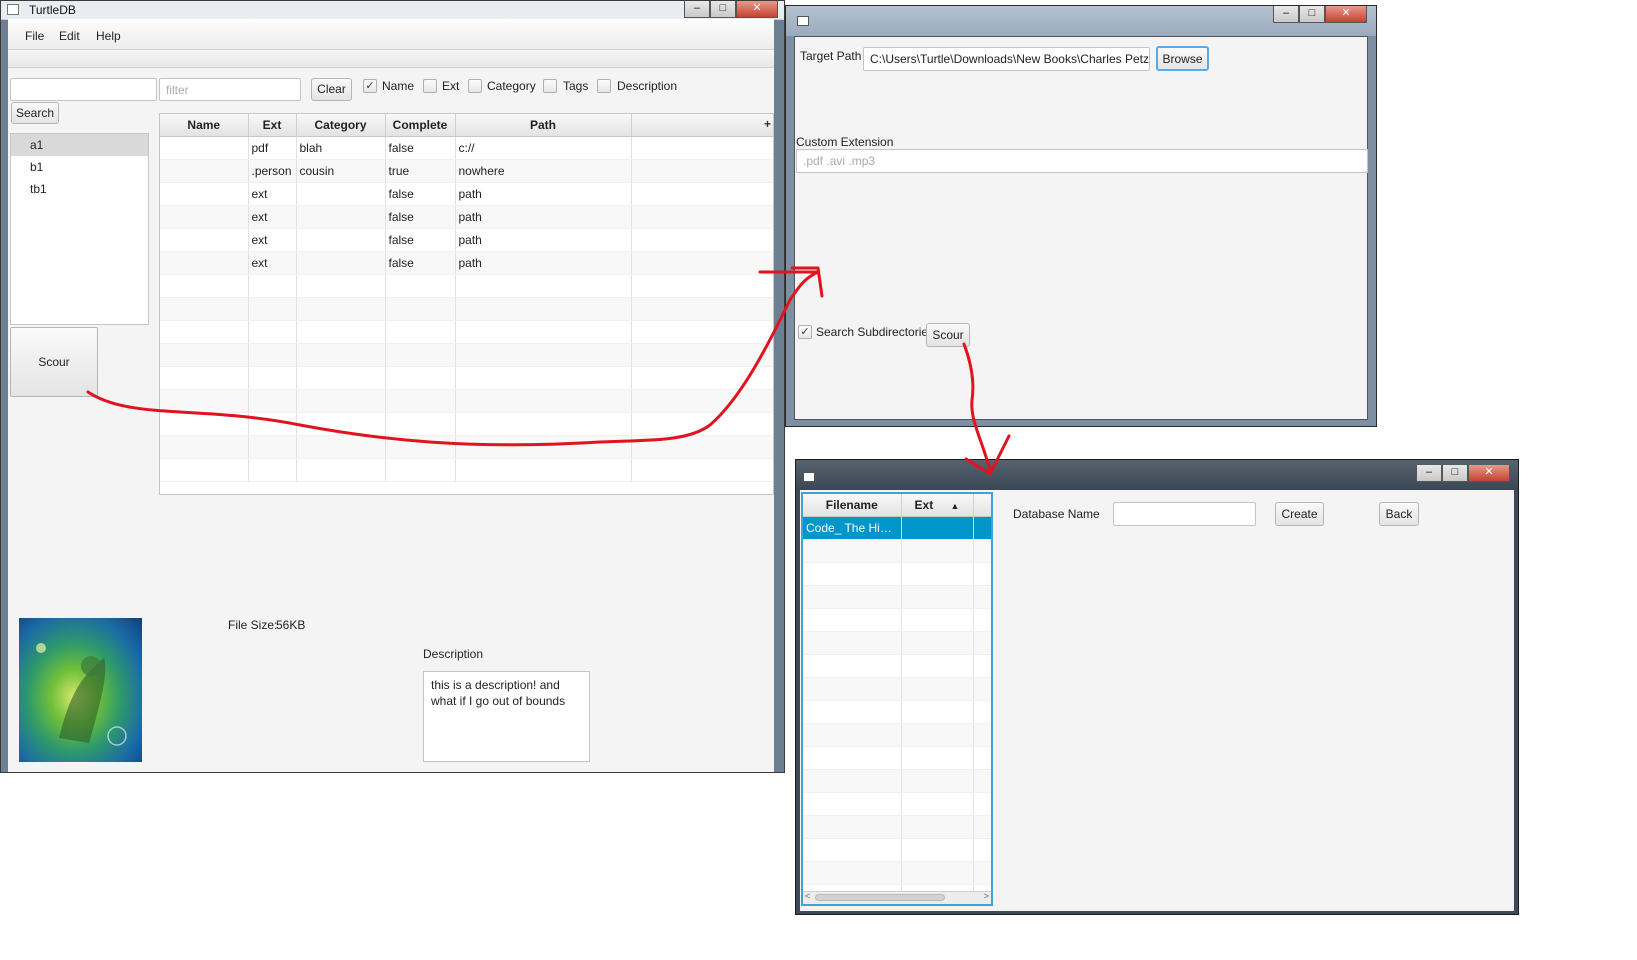 The width and height of the screenshot is (1637, 960). What do you see at coordinates (511, 86) in the screenshot?
I see `category-filter-label: Category` at bounding box center [511, 86].